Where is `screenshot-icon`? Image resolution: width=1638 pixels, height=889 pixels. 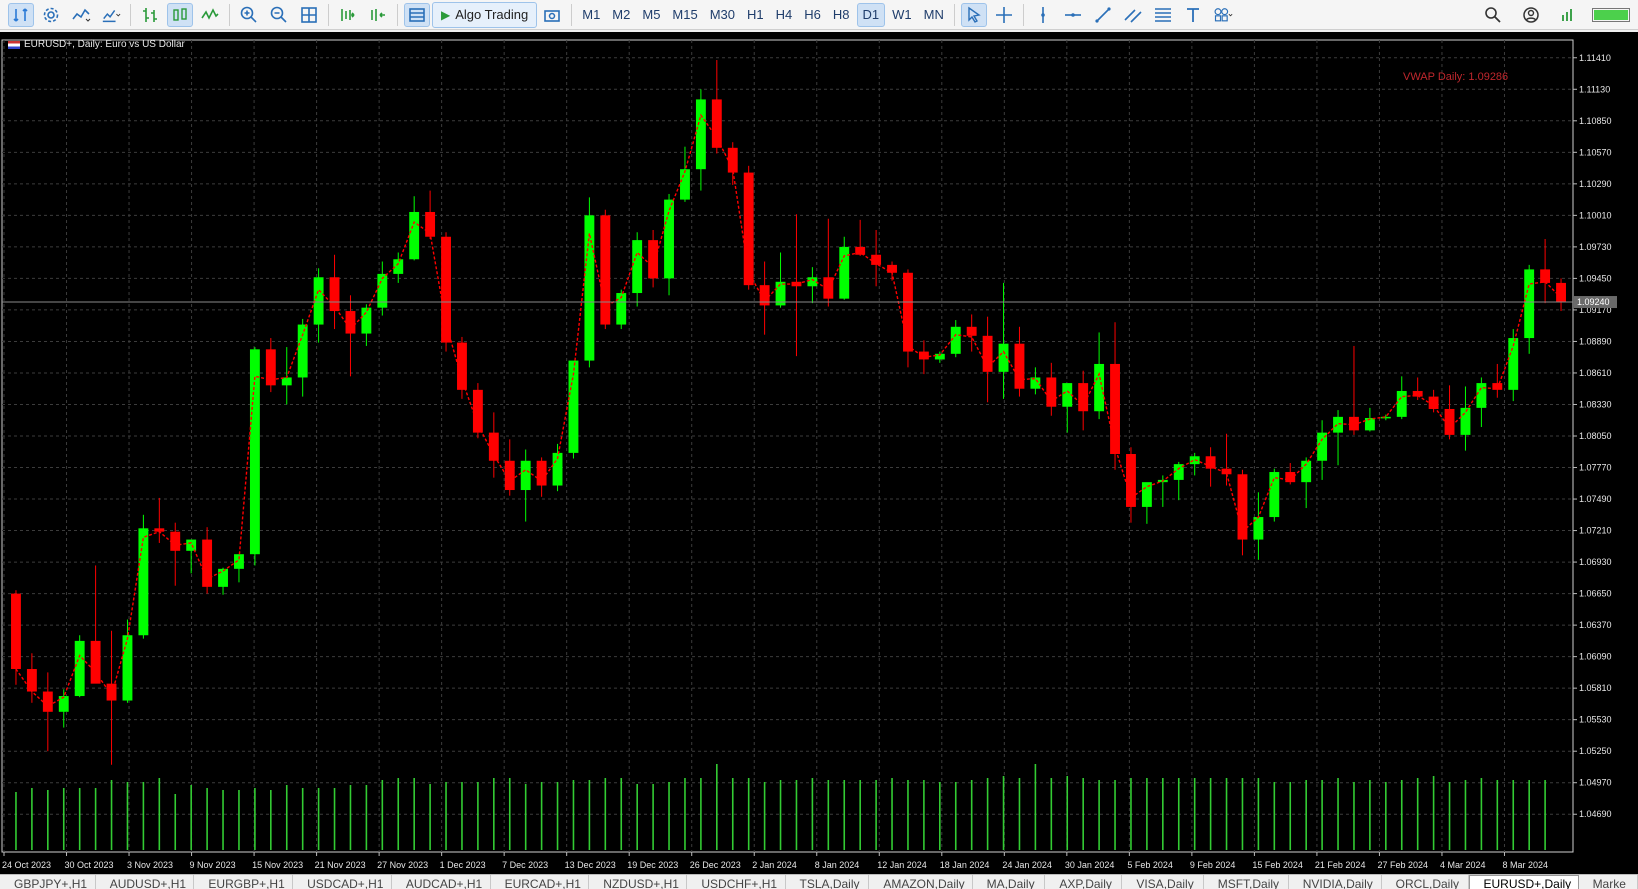 screenshot-icon is located at coordinates (552, 15).